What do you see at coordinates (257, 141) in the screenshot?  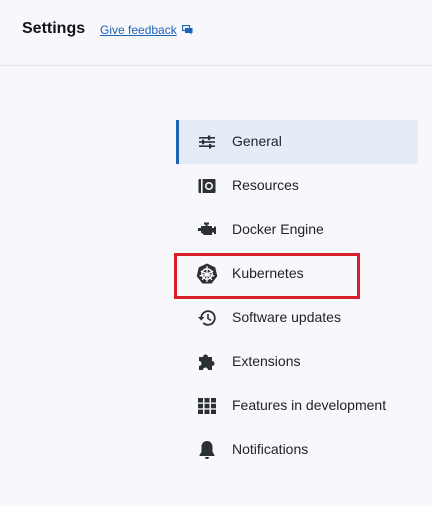 I see `sidebar-item-label: General` at bounding box center [257, 141].